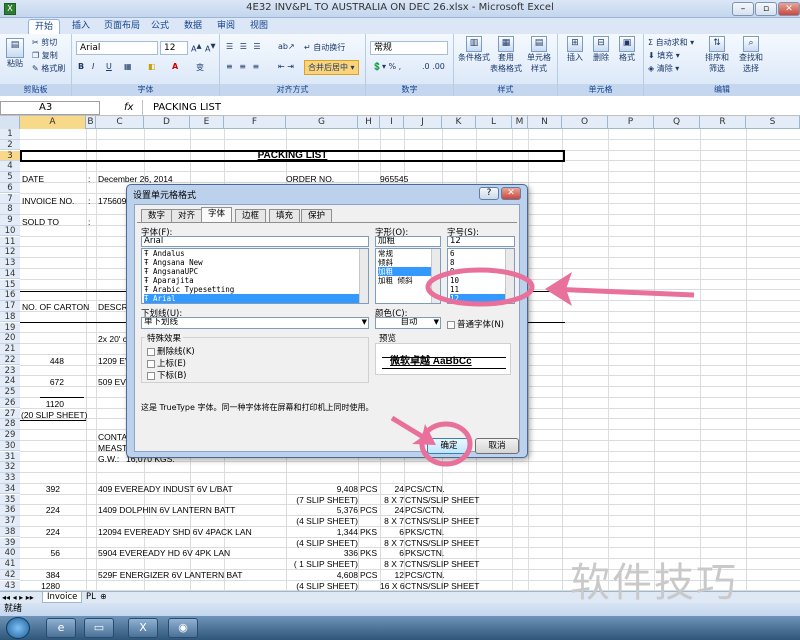  Describe the element at coordinates (160, 26) in the screenshot. I see `tab-formulas: 公式` at that location.